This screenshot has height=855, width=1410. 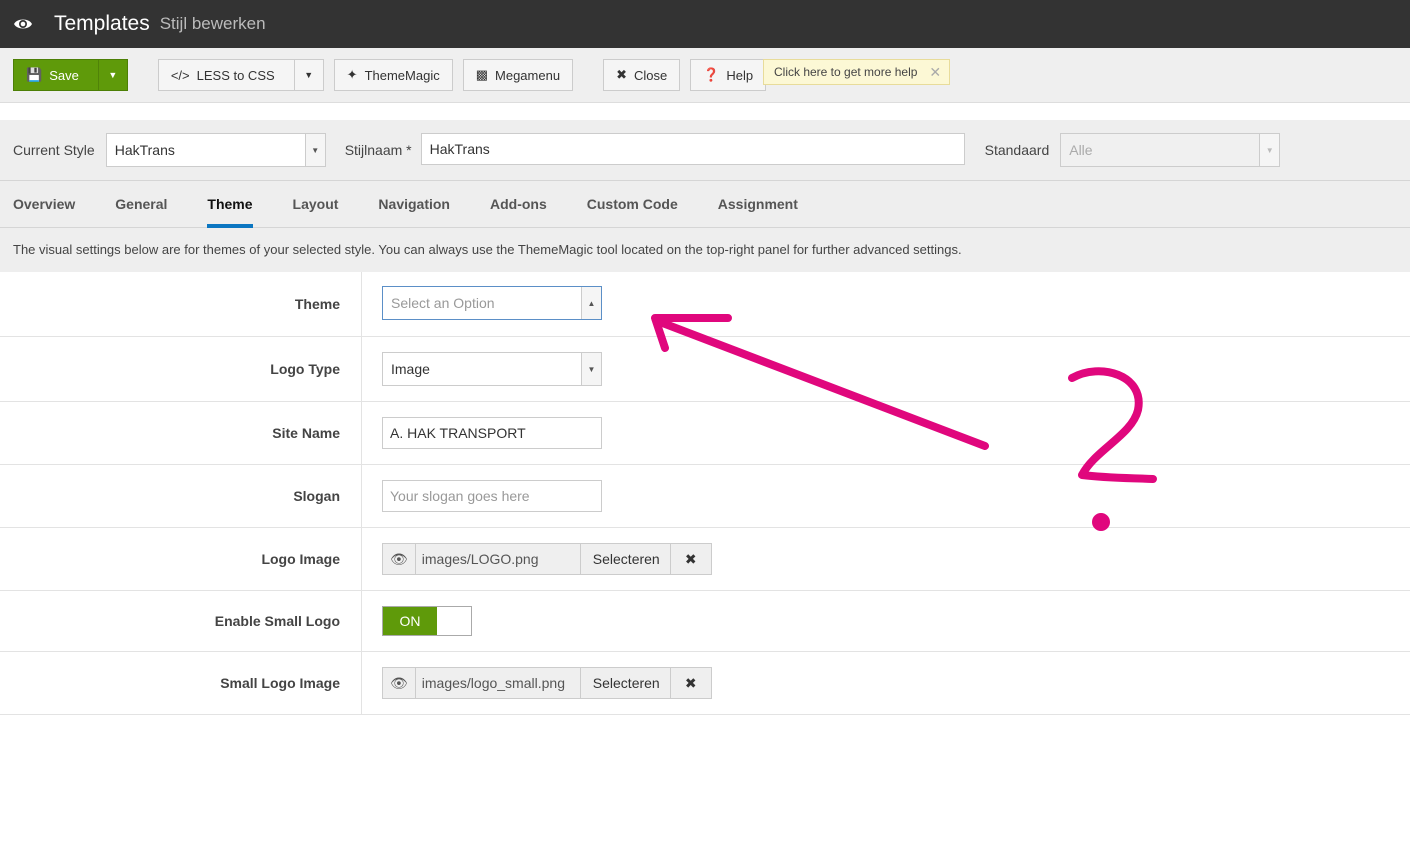 What do you see at coordinates (44, 204) in the screenshot?
I see `tab-overview: Overview` at bounding box center [44, 204].